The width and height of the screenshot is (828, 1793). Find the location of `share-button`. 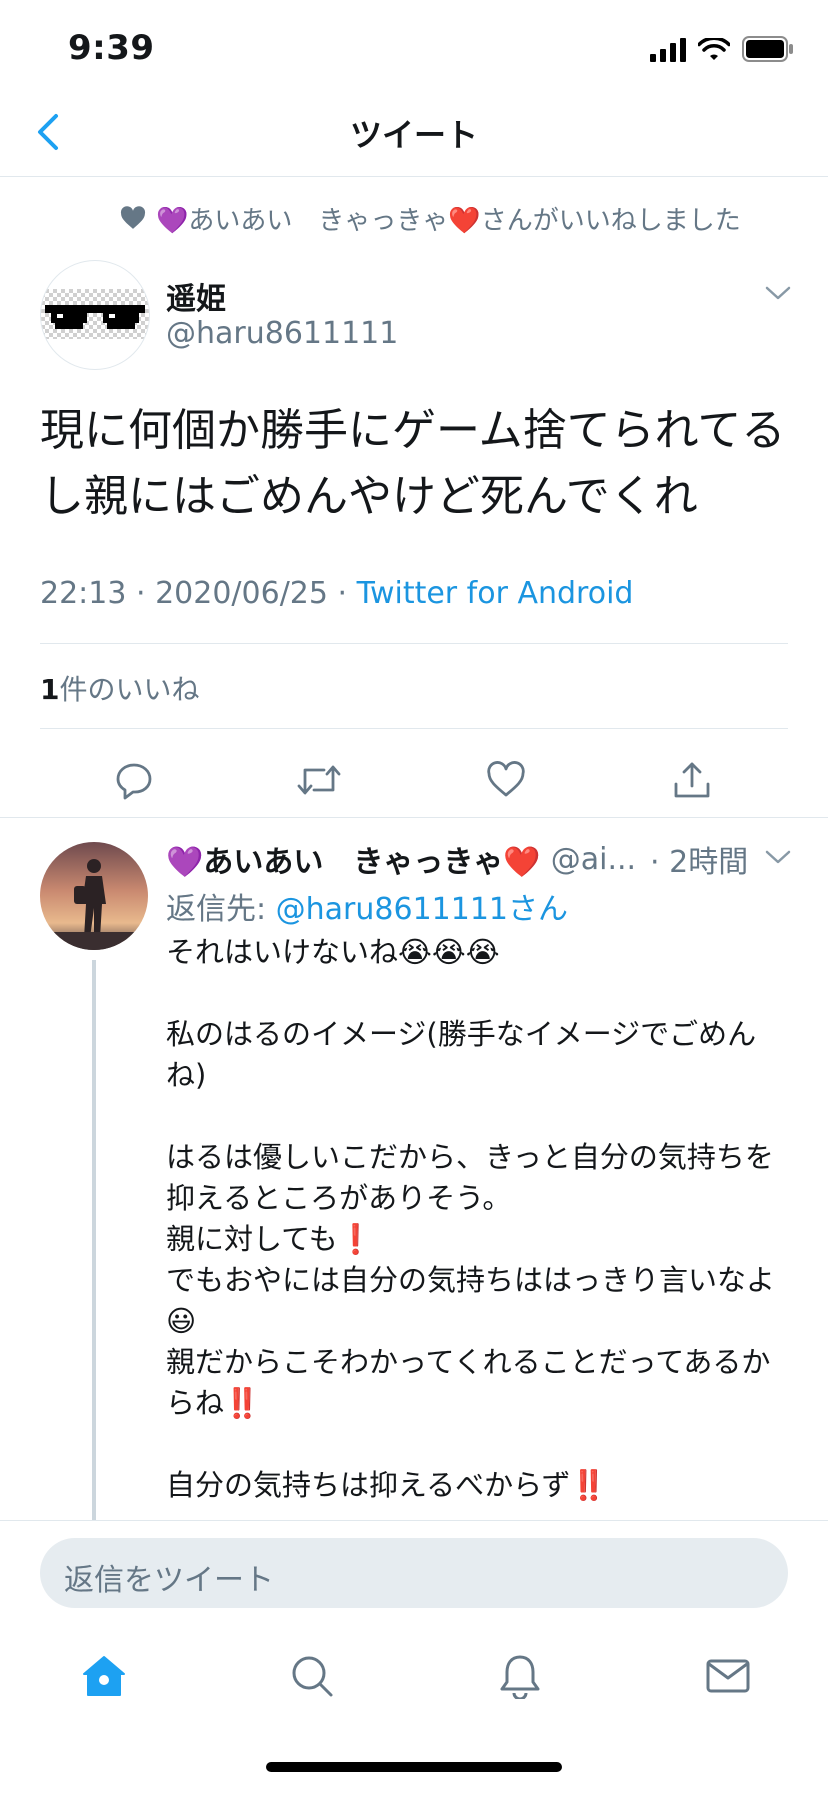

share-button is located at coordinates (692, 780).